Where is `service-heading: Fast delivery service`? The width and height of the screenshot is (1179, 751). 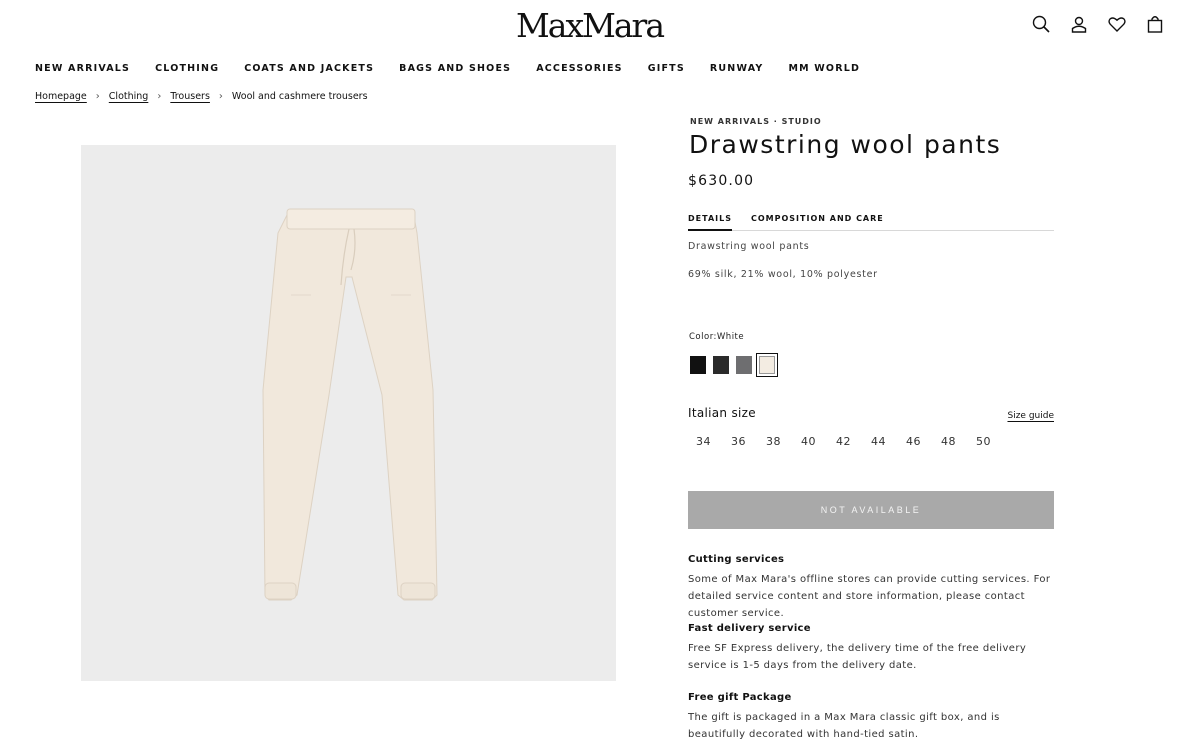
service-heading: Fast delivery service is located at coordinates (749, 628).